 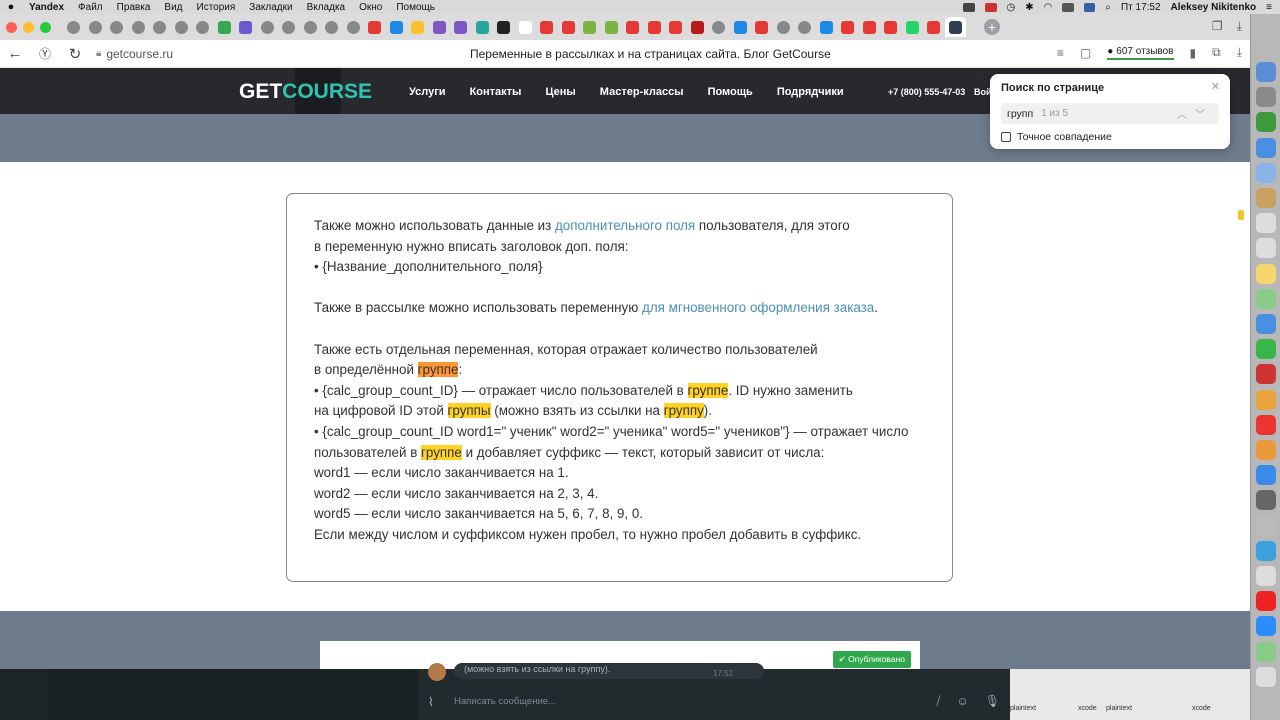 What do you see at coordinates (1204, 115) in the screenshot?
I see `chevron-down-icon: ﹀` at bounding box center [1204, 115].